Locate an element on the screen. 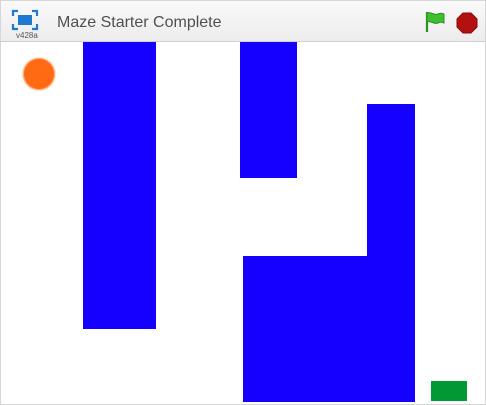 Image resolution: width=486 pixels, height=405 pixels. stop-sign-icon is located at coordinates (467, 23).